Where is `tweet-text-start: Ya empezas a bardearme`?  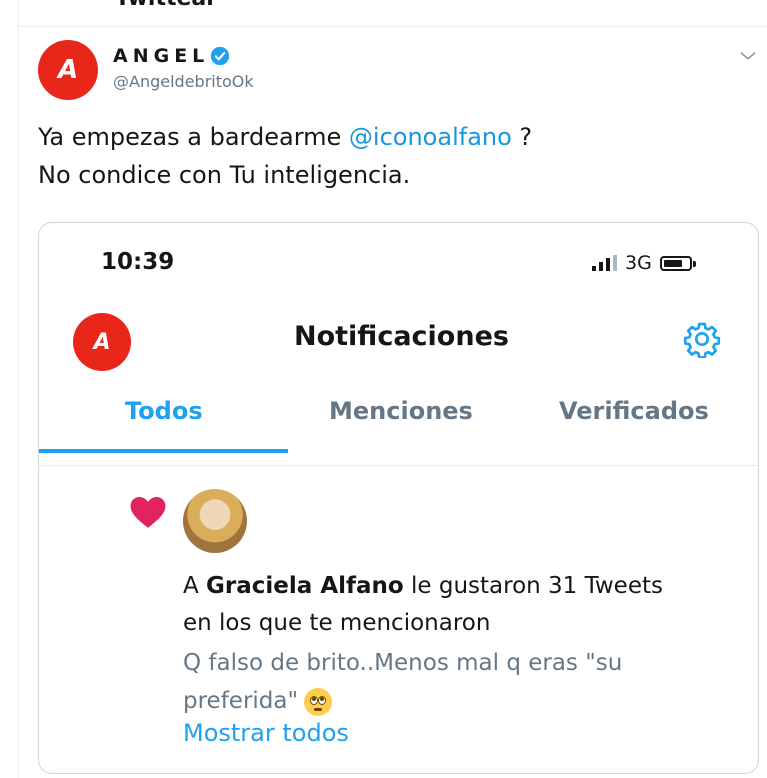 tweet-text-start: Ya empezas a bardearme is located at coordinates (193, 137).